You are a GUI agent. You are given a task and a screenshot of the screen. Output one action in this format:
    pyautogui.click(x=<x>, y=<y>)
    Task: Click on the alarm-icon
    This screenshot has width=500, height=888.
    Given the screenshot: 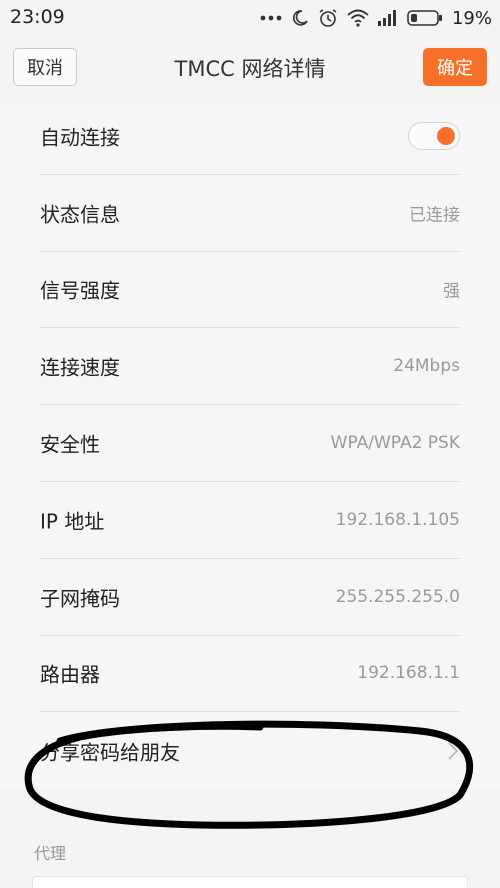 What is the action you would take?
    pyautogui.click(x=328, y=18)
    